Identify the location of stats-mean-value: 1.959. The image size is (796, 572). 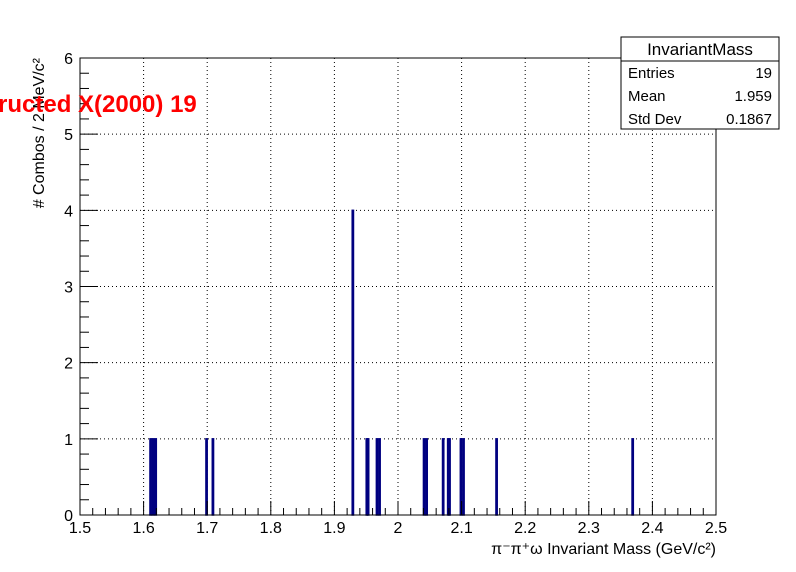
(753, 96).